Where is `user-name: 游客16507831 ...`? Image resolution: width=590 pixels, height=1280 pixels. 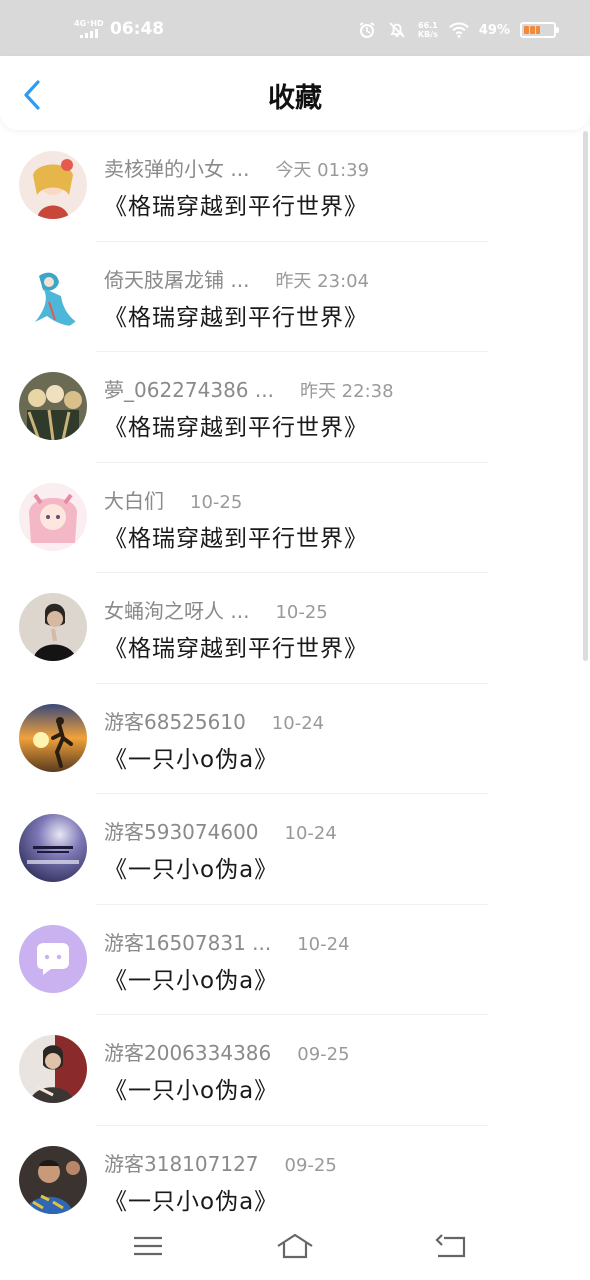
user-name: 游客16507831 ... is located at coordinates (188, 942).